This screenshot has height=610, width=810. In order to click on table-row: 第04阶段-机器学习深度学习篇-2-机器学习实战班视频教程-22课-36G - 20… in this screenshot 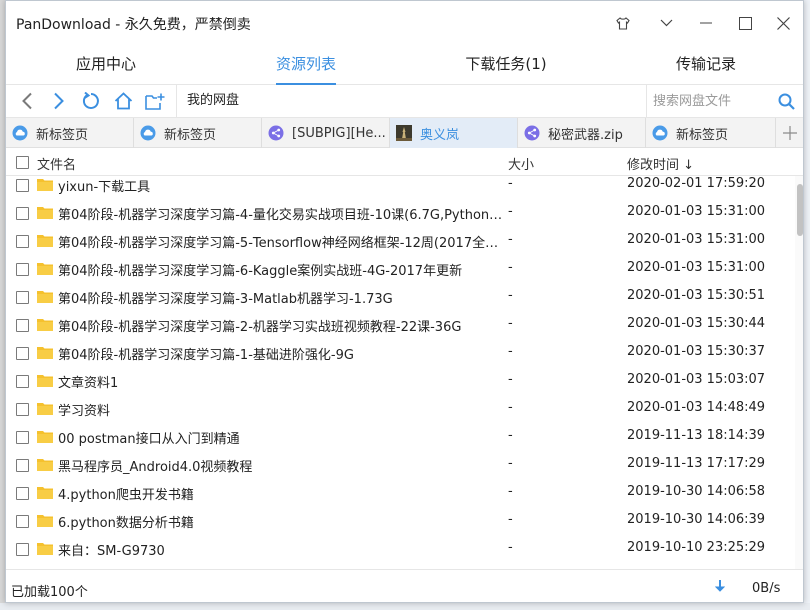, I will do `click(401, 325)`.